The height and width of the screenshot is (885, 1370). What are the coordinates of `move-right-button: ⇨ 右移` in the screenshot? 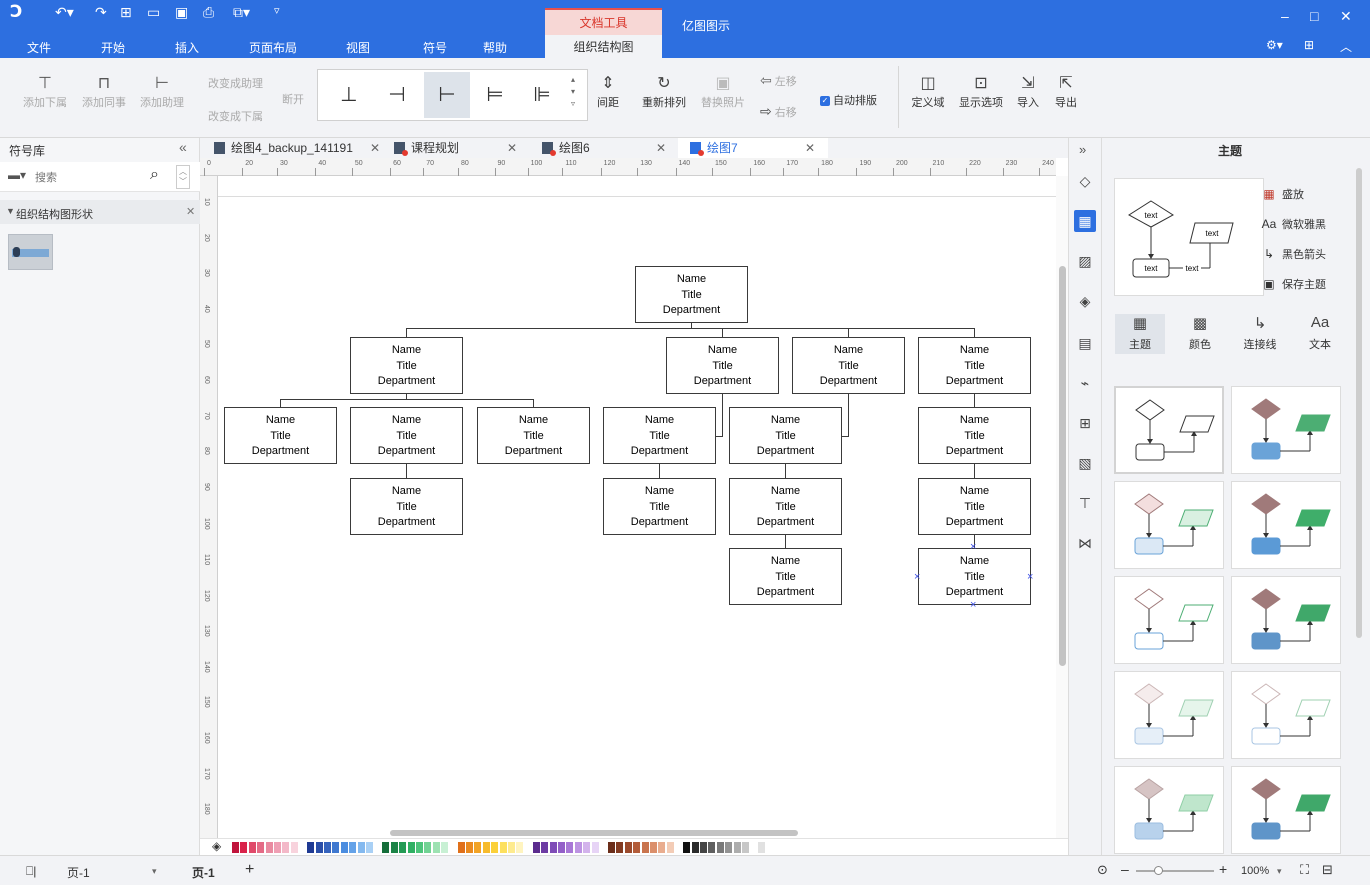 It's located at (785, 111).